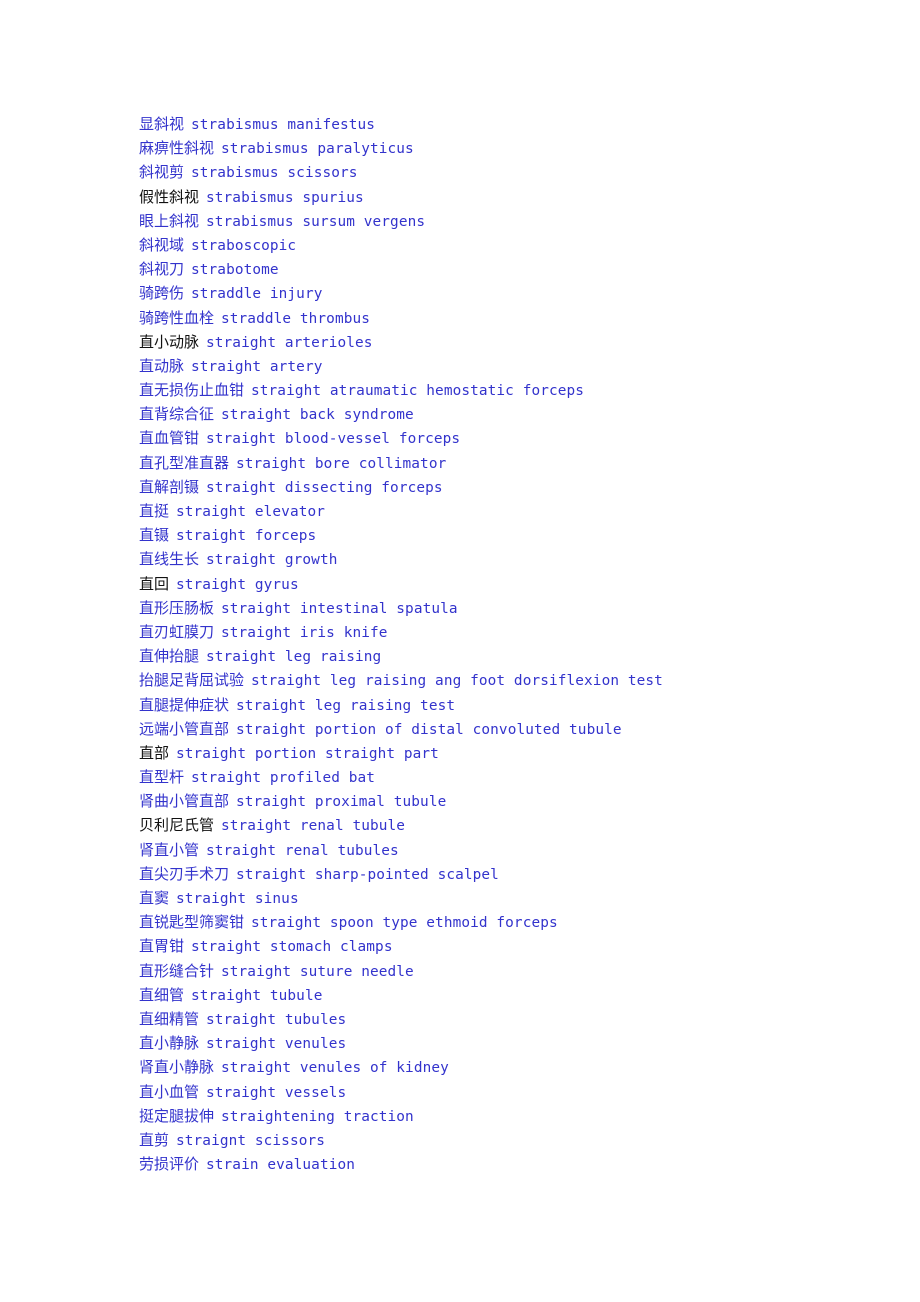  Describe the element at coordinates (509, 366) in the screenshot. I see `glossary-entry: 直动脉 straight artery` at that location.